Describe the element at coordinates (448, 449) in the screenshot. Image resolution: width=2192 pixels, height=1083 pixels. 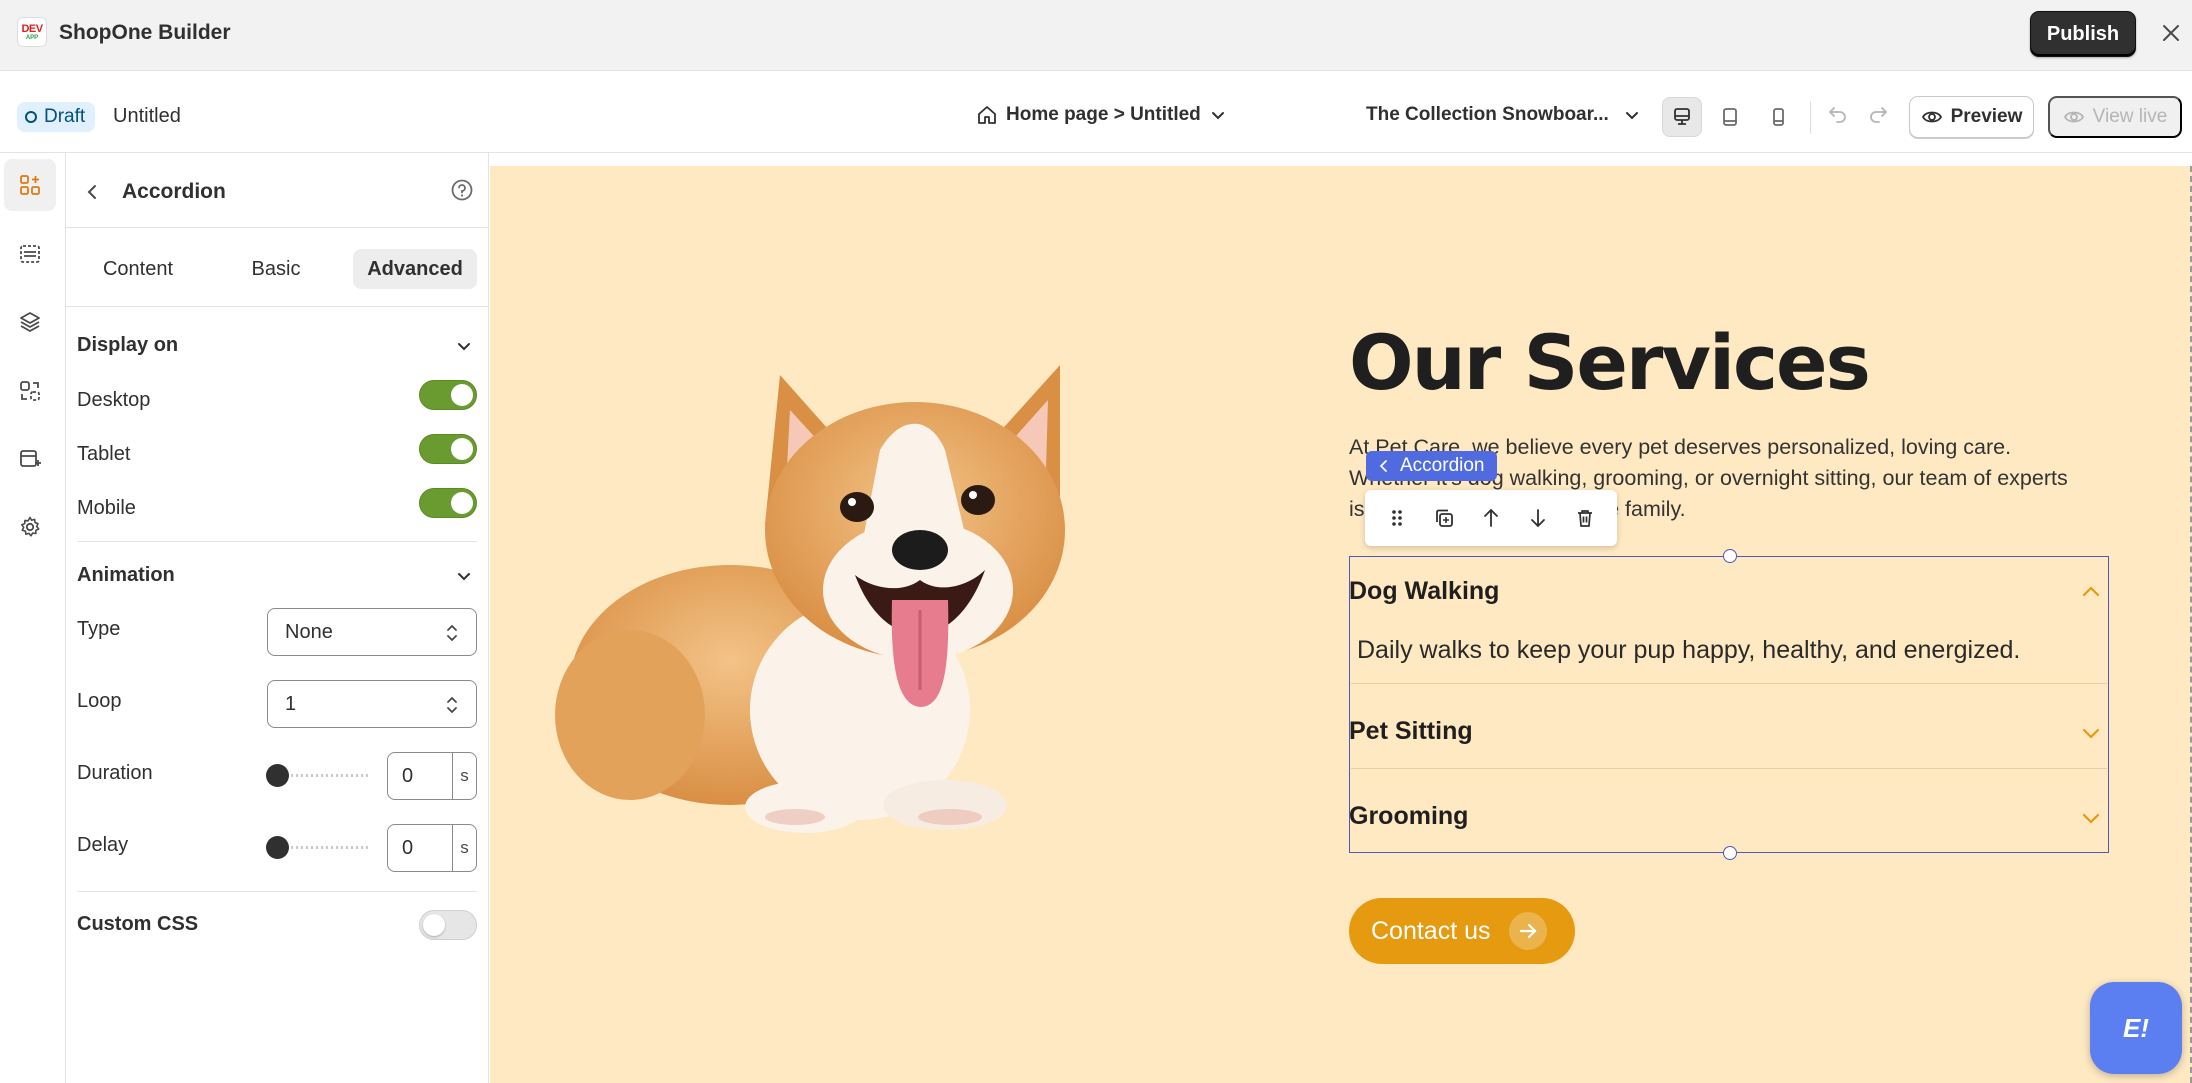
I see `tablet-toggle` at that location.